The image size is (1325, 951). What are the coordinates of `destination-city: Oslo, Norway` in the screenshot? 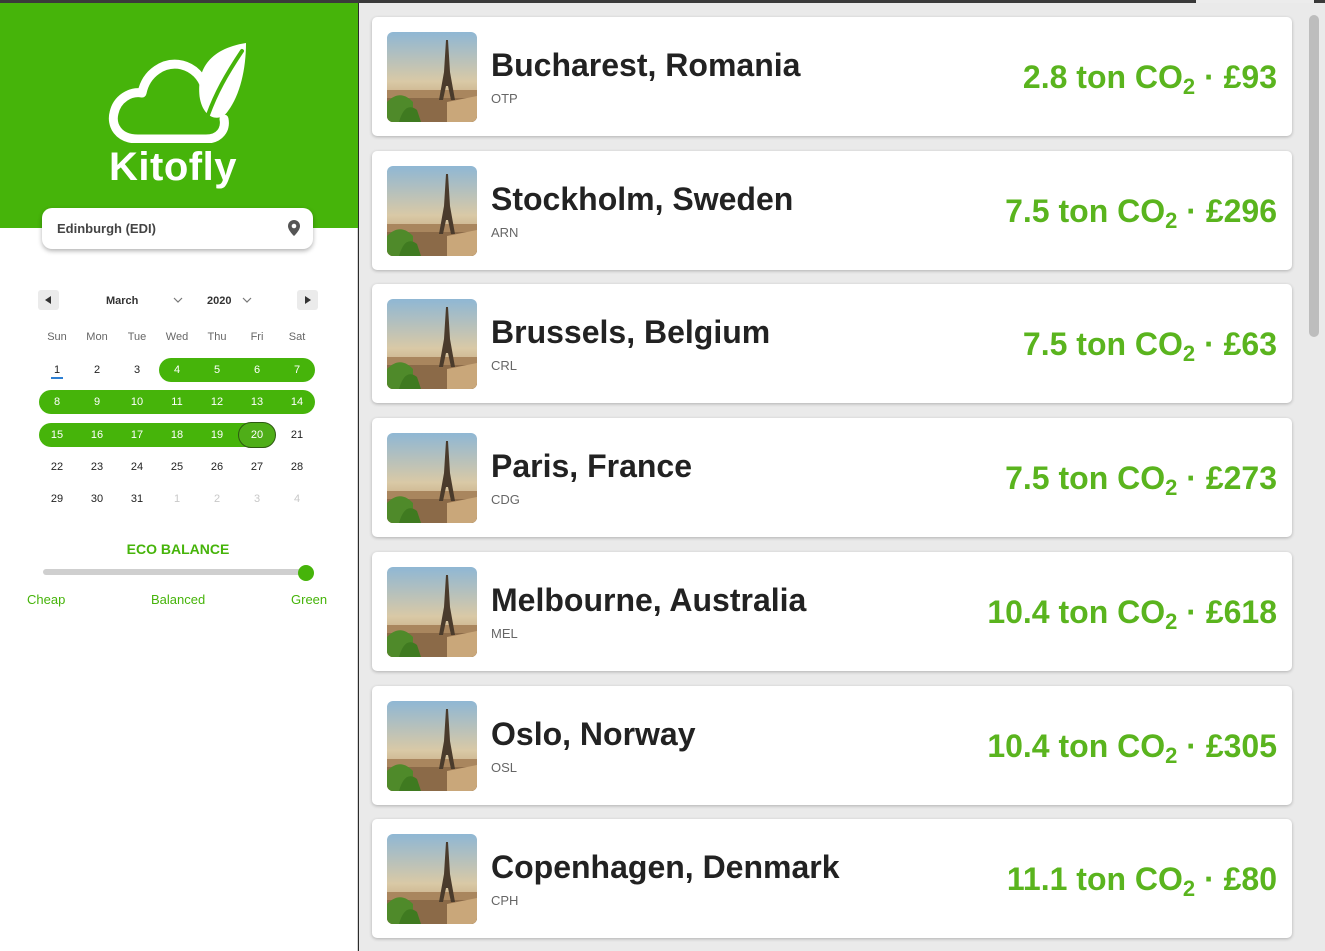 It's located at (593, 733).